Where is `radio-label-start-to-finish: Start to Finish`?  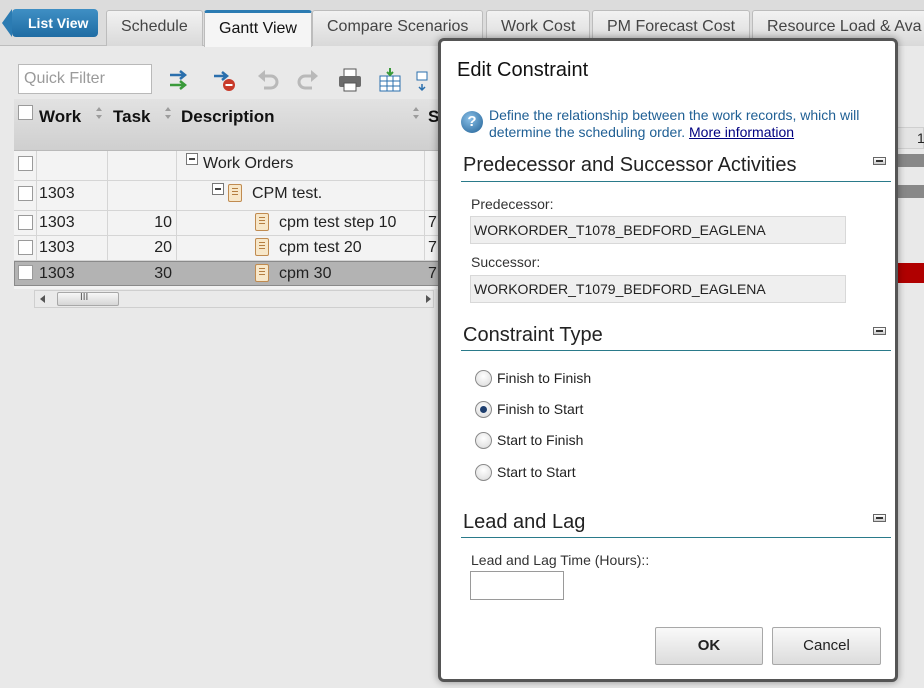
radio-label-start-to-finish: Start to Finish is located at coordinates (540, 440).